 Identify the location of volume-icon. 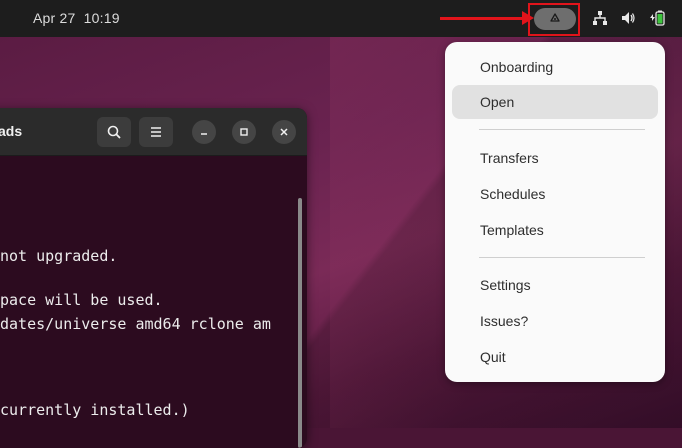
(628, 18).